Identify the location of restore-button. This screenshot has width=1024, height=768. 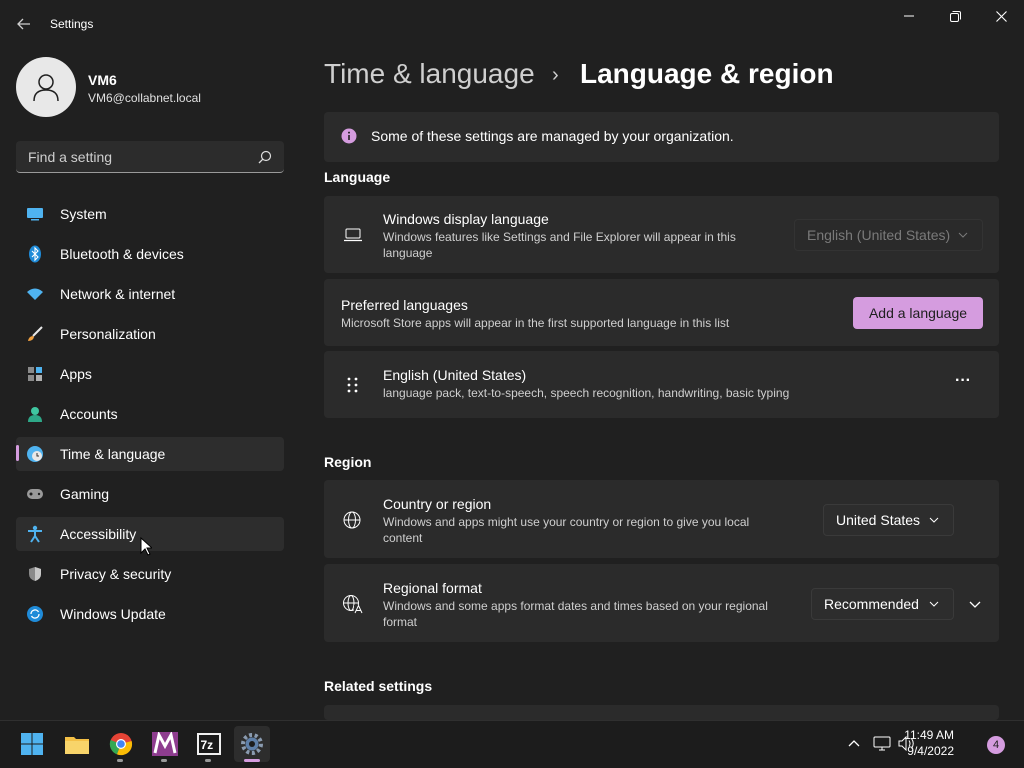
(955, 16).